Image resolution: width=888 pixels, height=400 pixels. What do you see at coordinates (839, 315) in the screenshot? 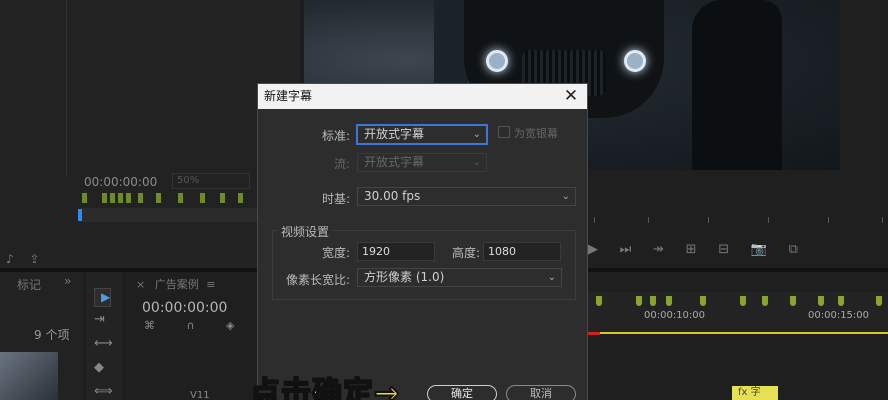
I see `time-label: 00:00:15:00` at bounding box center [839, 315].